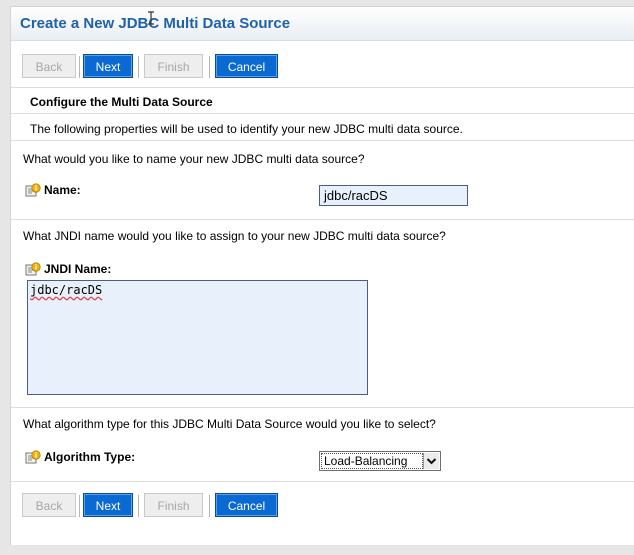 The image size is (634, 555). I want to click on select-arrow, so click(431, 461).